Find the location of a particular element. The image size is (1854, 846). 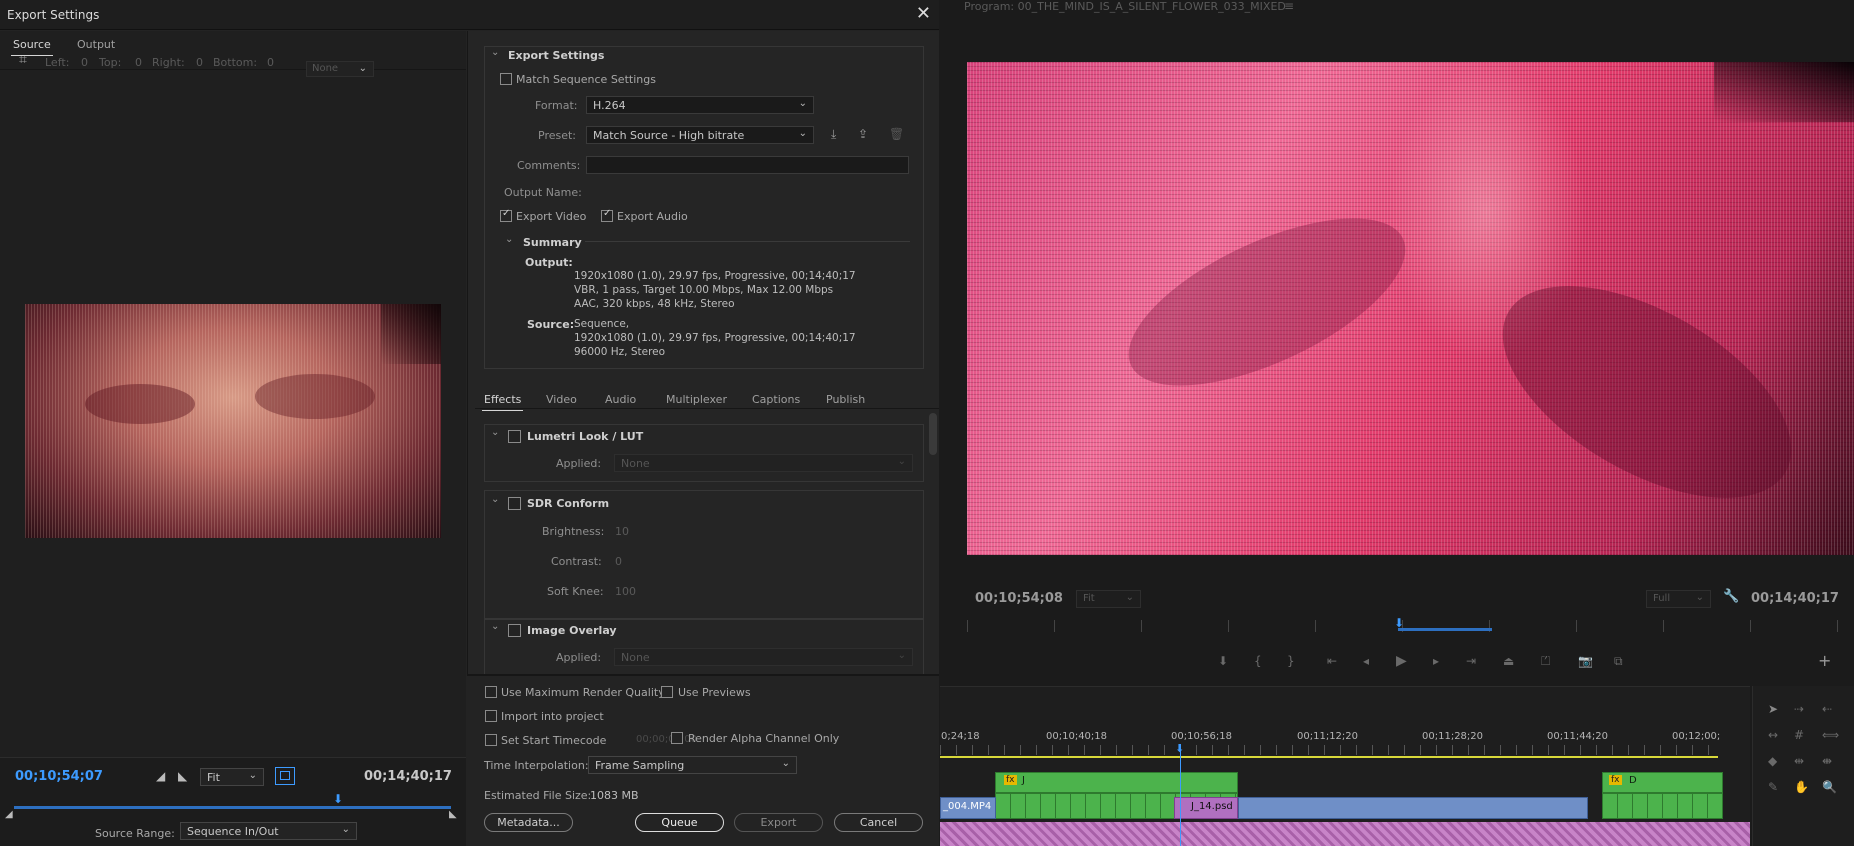

render-alpha-checkbox is located at coordinates (677, 738).